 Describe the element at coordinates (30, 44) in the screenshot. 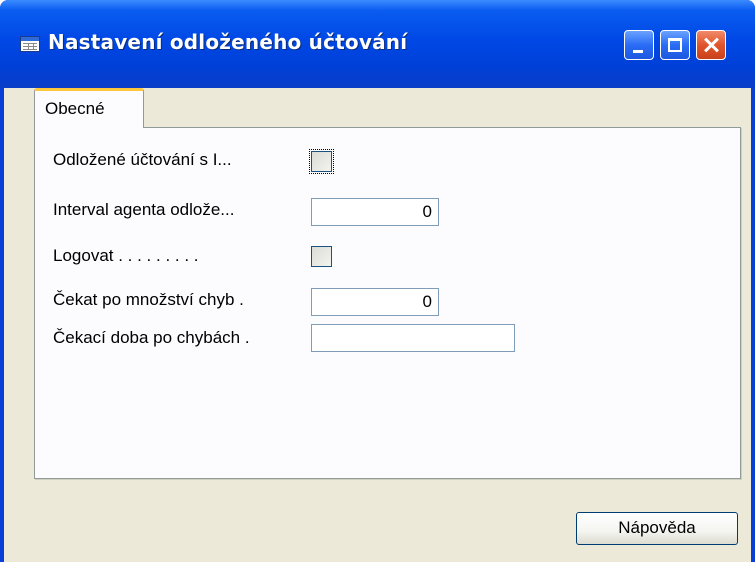

I see `form-icon` at that location.